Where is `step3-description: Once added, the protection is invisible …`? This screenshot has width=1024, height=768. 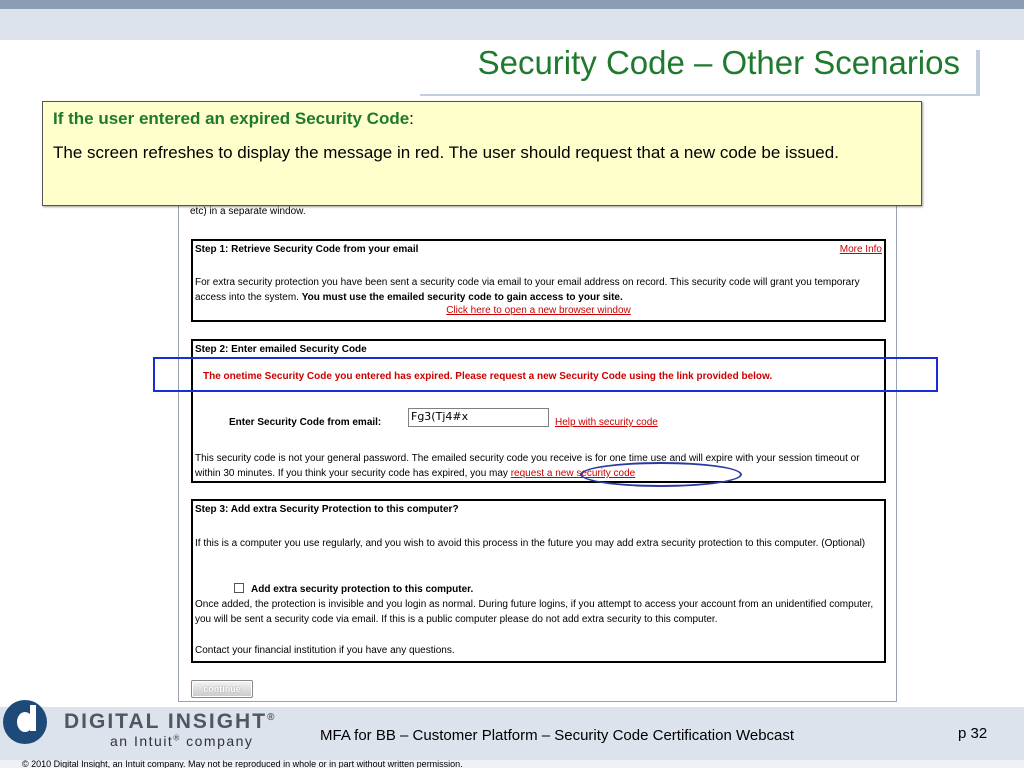
step3-description: Once added, the protection is invisible … is located at coordinates (534, 612).